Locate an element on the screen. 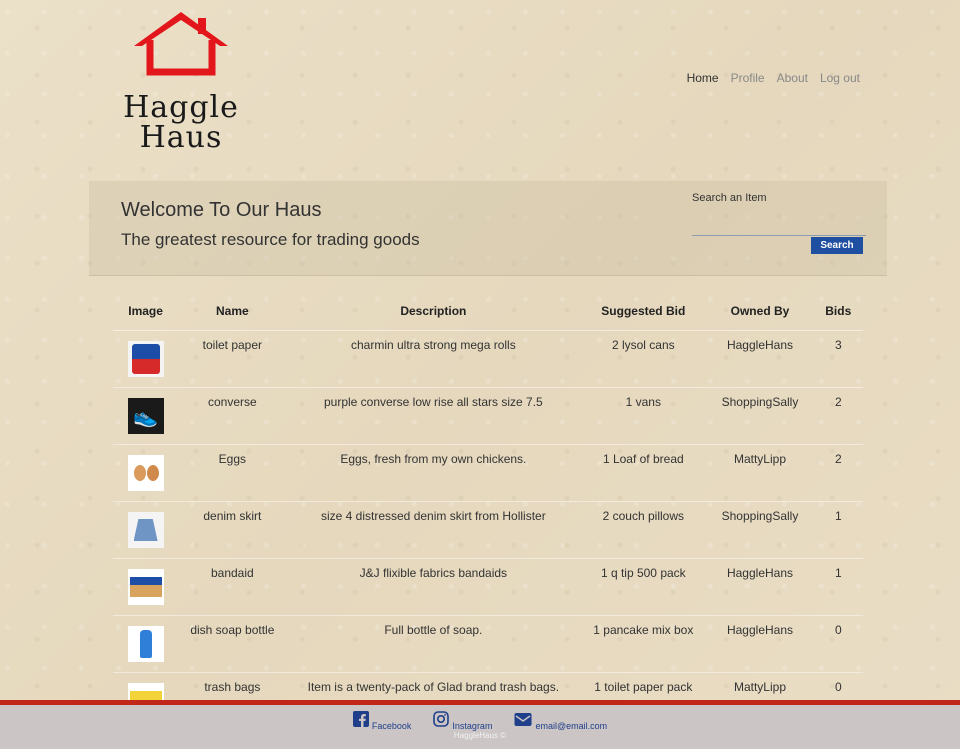 This screenshot has width=960, height=749. email-link: email@email.com is located at coordinates (560, 721).